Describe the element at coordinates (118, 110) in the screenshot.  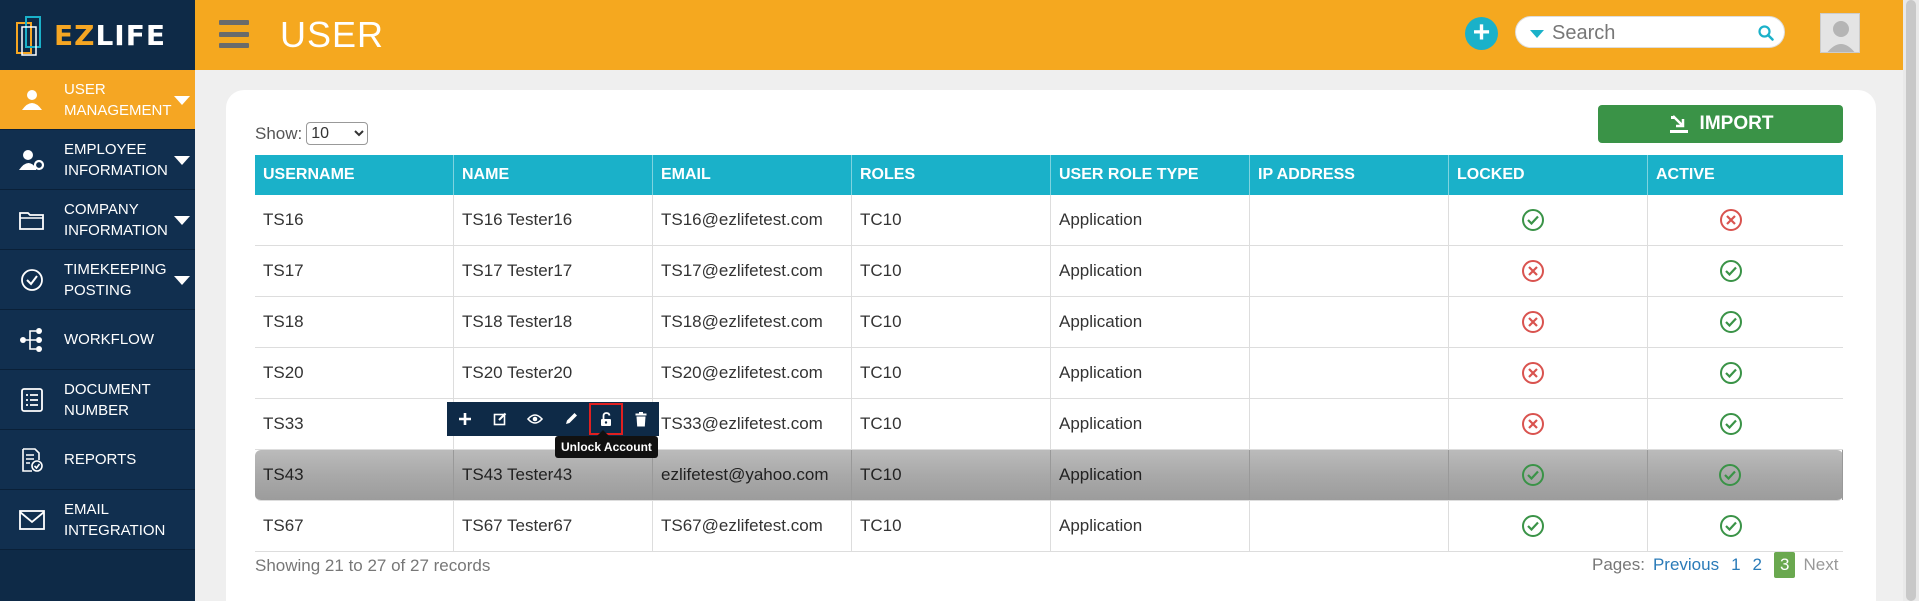
I see `sidebar-item-label-line2: MANAGEMENT` at that location.